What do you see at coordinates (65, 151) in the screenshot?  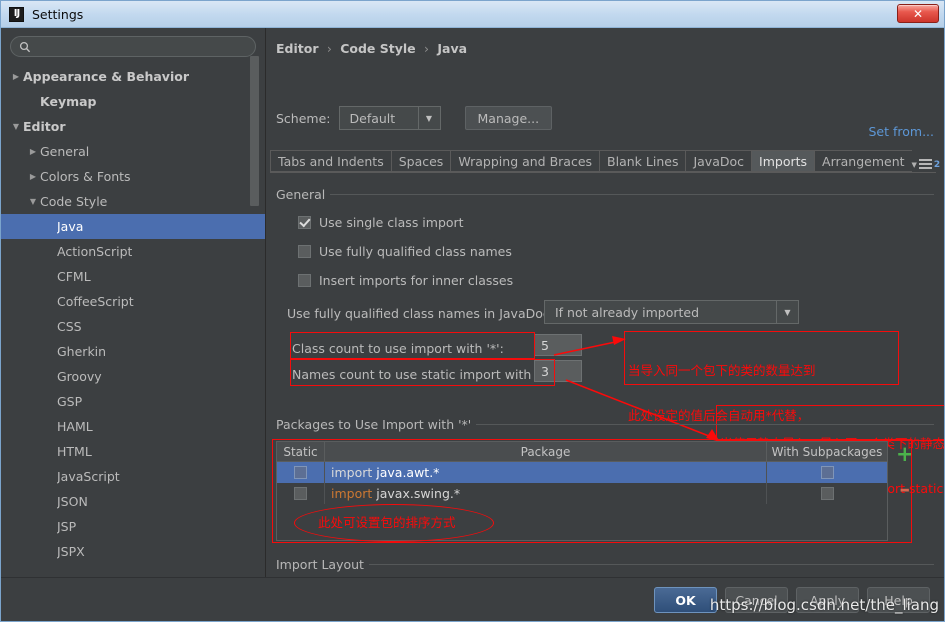 I see `sidebar-item-label: General` at bounding box center [65, 151].